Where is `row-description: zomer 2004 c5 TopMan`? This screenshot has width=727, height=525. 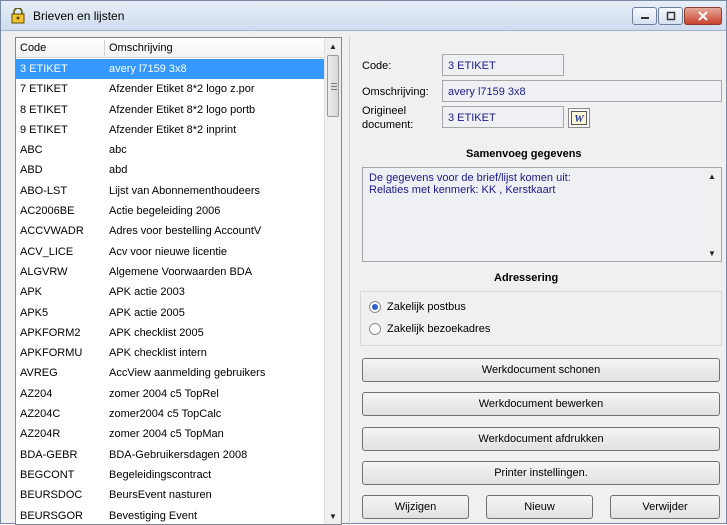 row-description: zomer 2004 c5 TopMan is located at coordinates (166, 434).